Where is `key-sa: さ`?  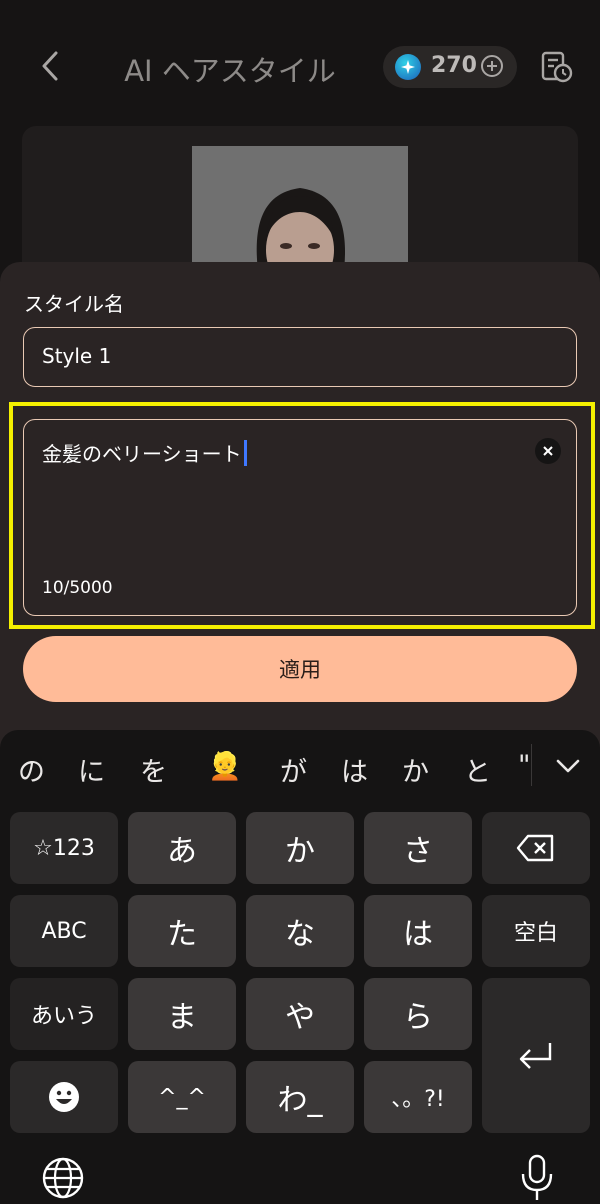 key-sa: さ is located at coordinates (418, 848).